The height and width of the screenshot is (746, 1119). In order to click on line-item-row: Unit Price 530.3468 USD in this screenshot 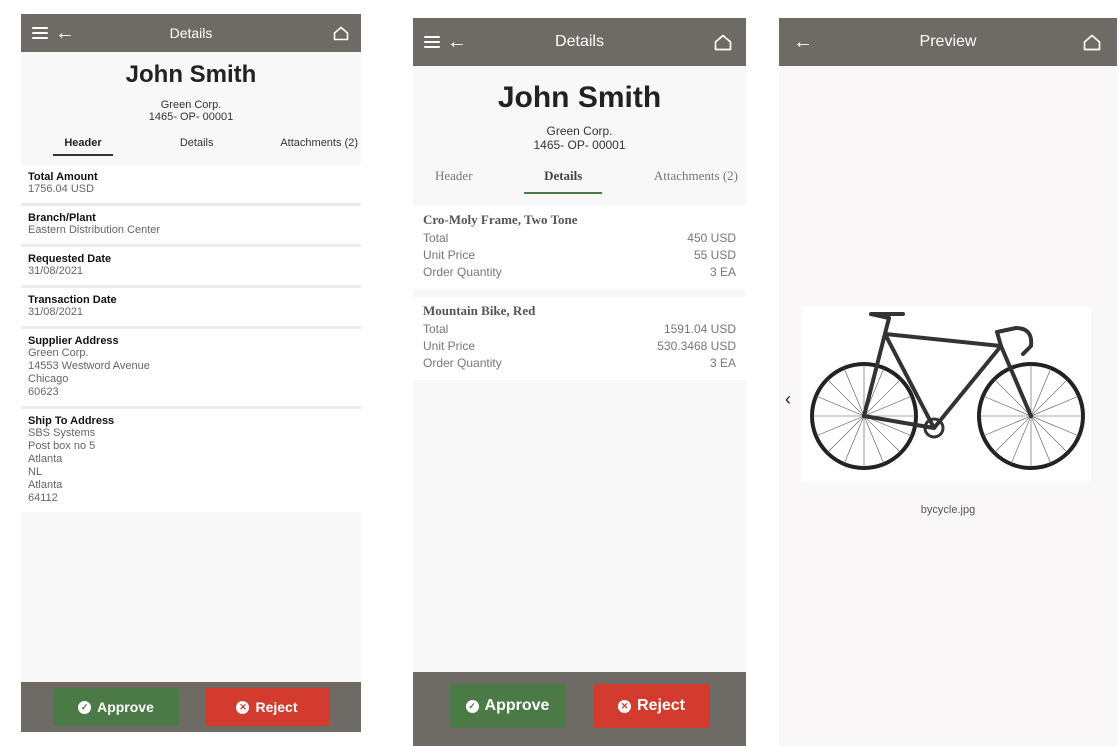, I will do `click(579, 346)`.